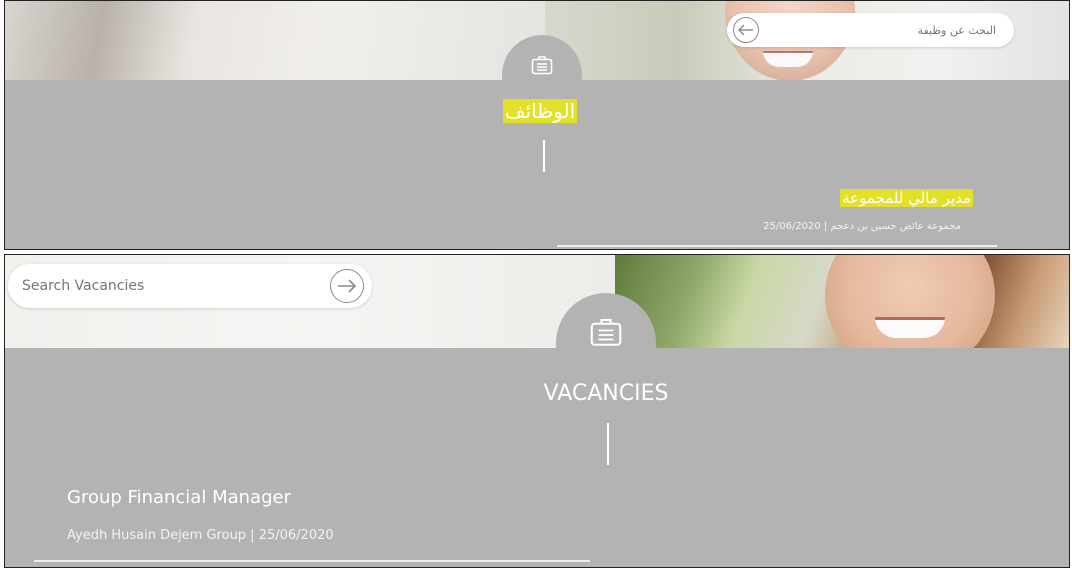  I want to click on job-title: Group Financial Manager, so click(179, 497).